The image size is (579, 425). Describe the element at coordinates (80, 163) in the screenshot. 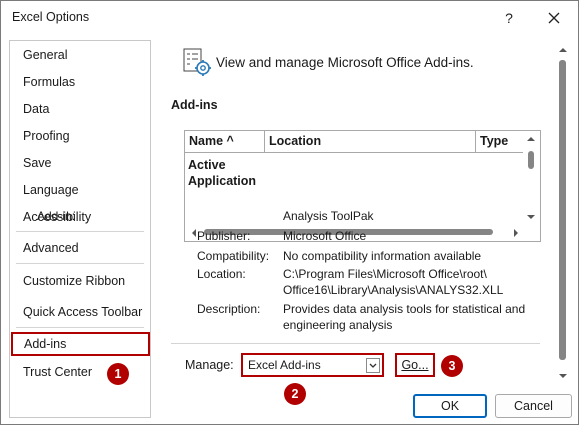

I see `nav-item-save: Save` at that location.